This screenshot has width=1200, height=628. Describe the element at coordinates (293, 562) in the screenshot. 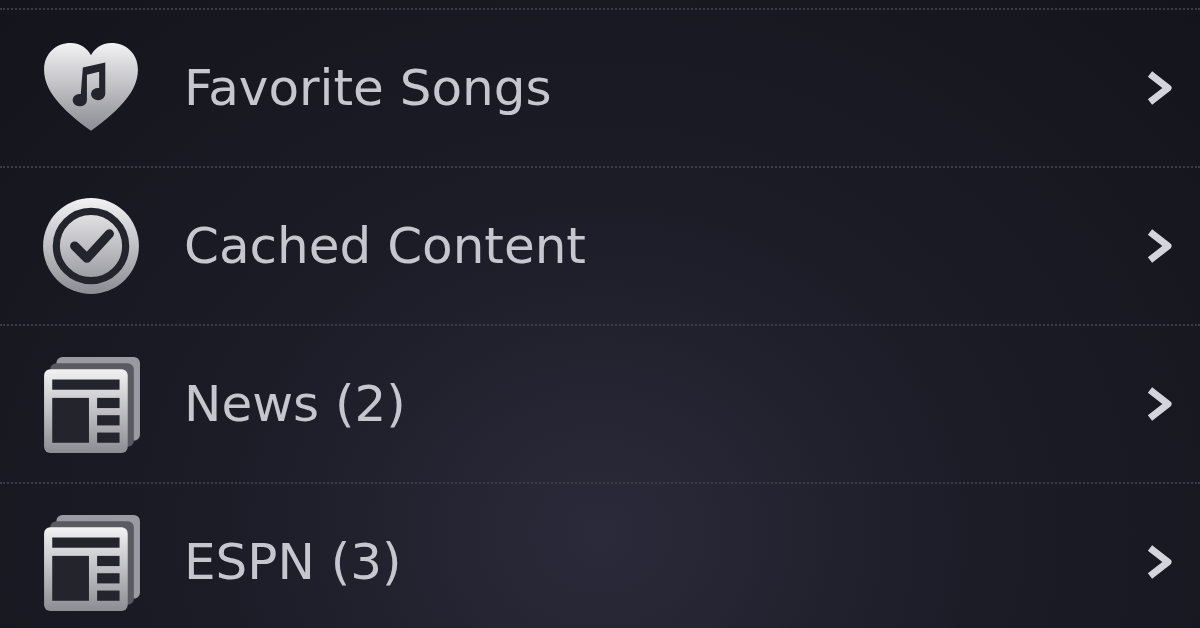

I see `menu-item-label: ESPN (3)` at that location.